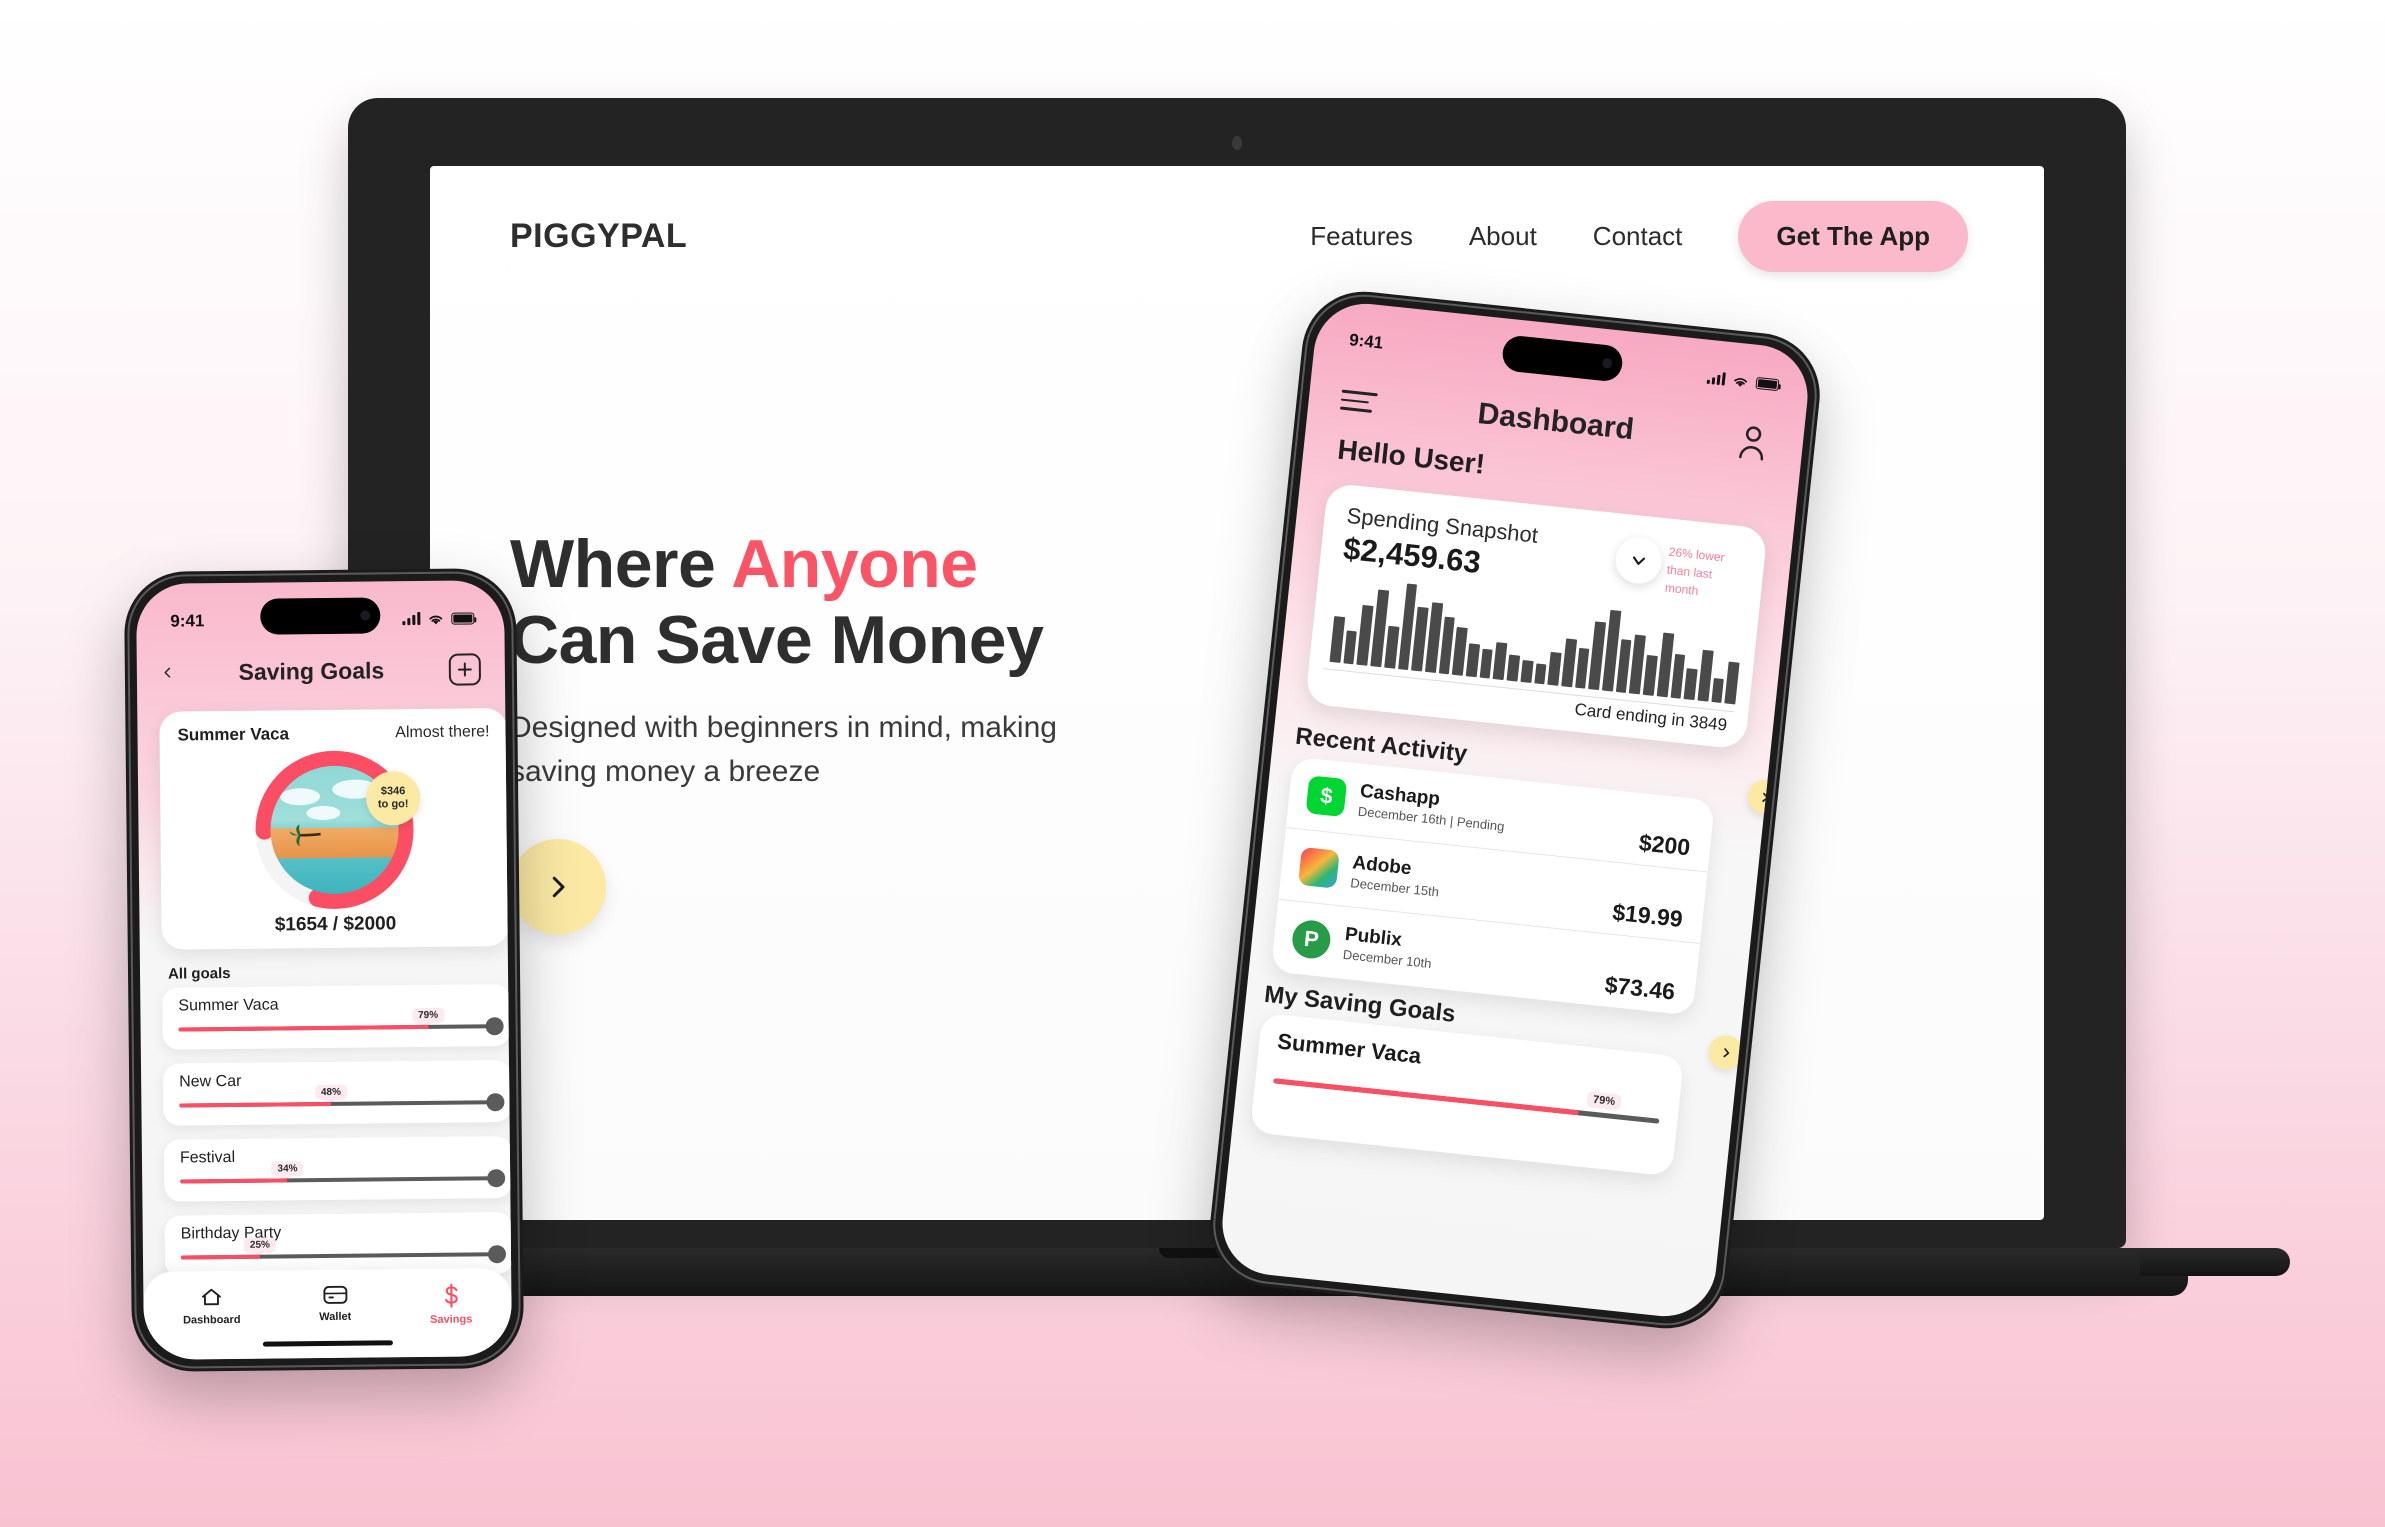  Describe the element at coordinates (327, 1343) in the screenshot. I see `home-indicator` at that location.